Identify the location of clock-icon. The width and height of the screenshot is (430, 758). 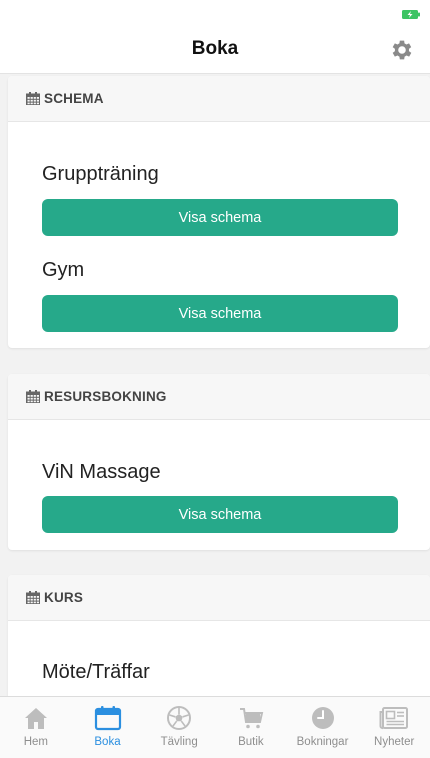
(322, 718).